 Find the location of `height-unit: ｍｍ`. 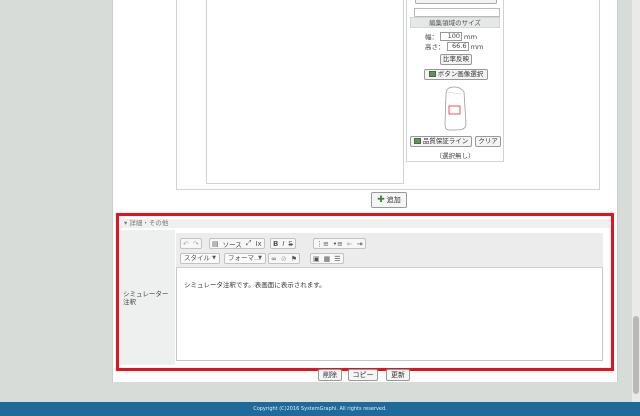

height-unit: ｍｍ is located at coordinates (477, 47).